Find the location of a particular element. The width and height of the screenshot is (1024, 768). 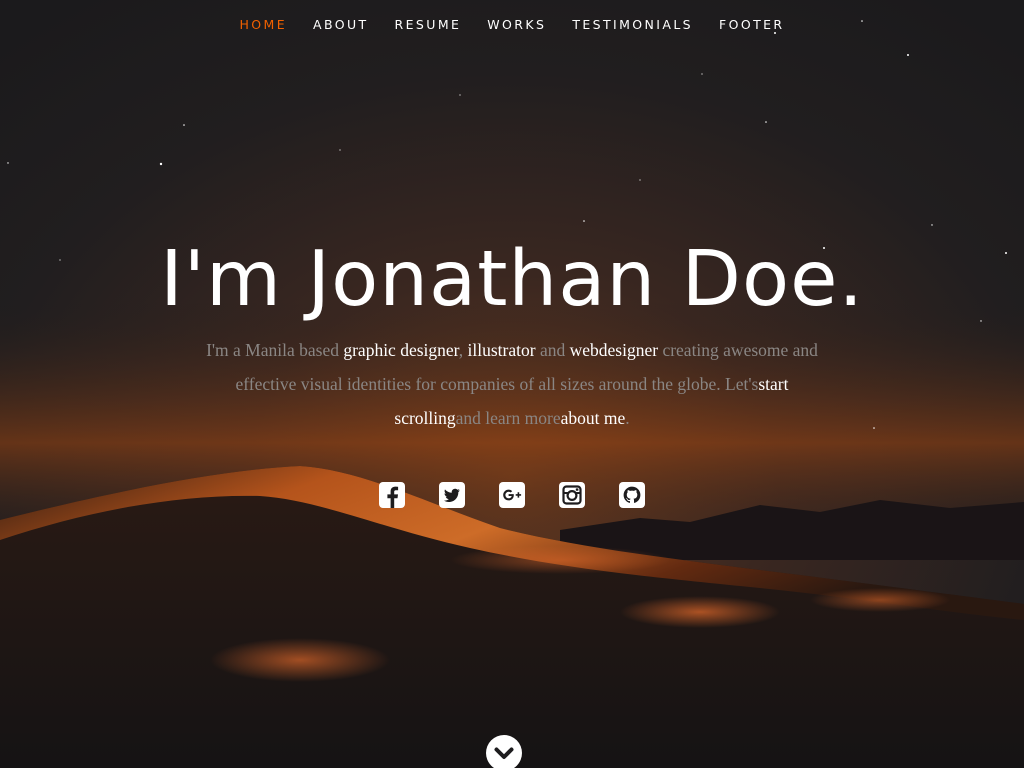

nav-item-footer: FOOTER is located at coordinates (752, 24).